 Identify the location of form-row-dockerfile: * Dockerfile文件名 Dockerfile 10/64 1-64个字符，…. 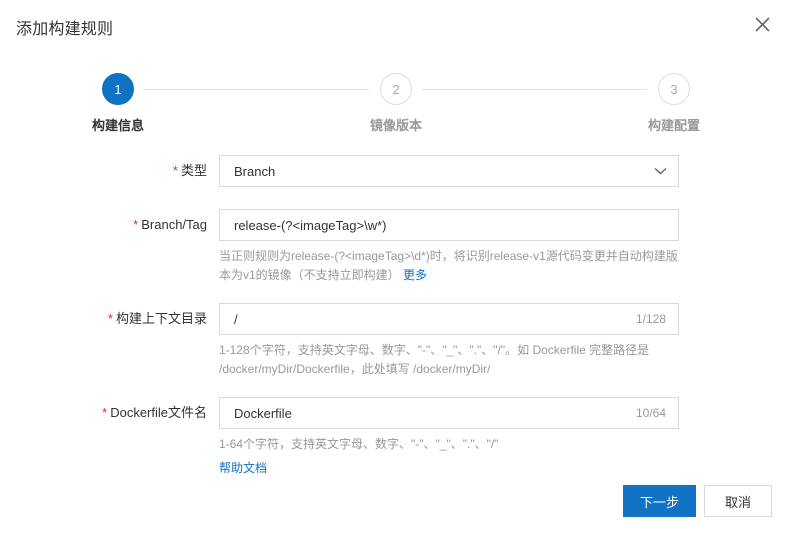
(395, 437).